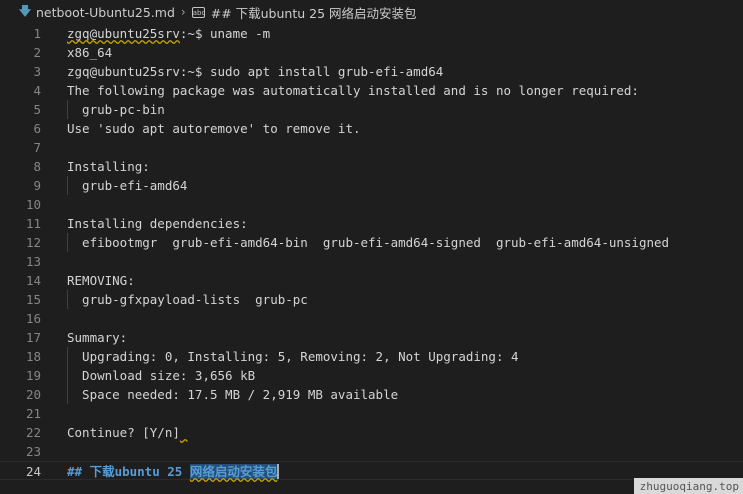  What do you see at coordinates (371, 432) in the screenshot?
I see `editor-line: 22 Continue? [Y/n]` at bounding box center [371, 432].